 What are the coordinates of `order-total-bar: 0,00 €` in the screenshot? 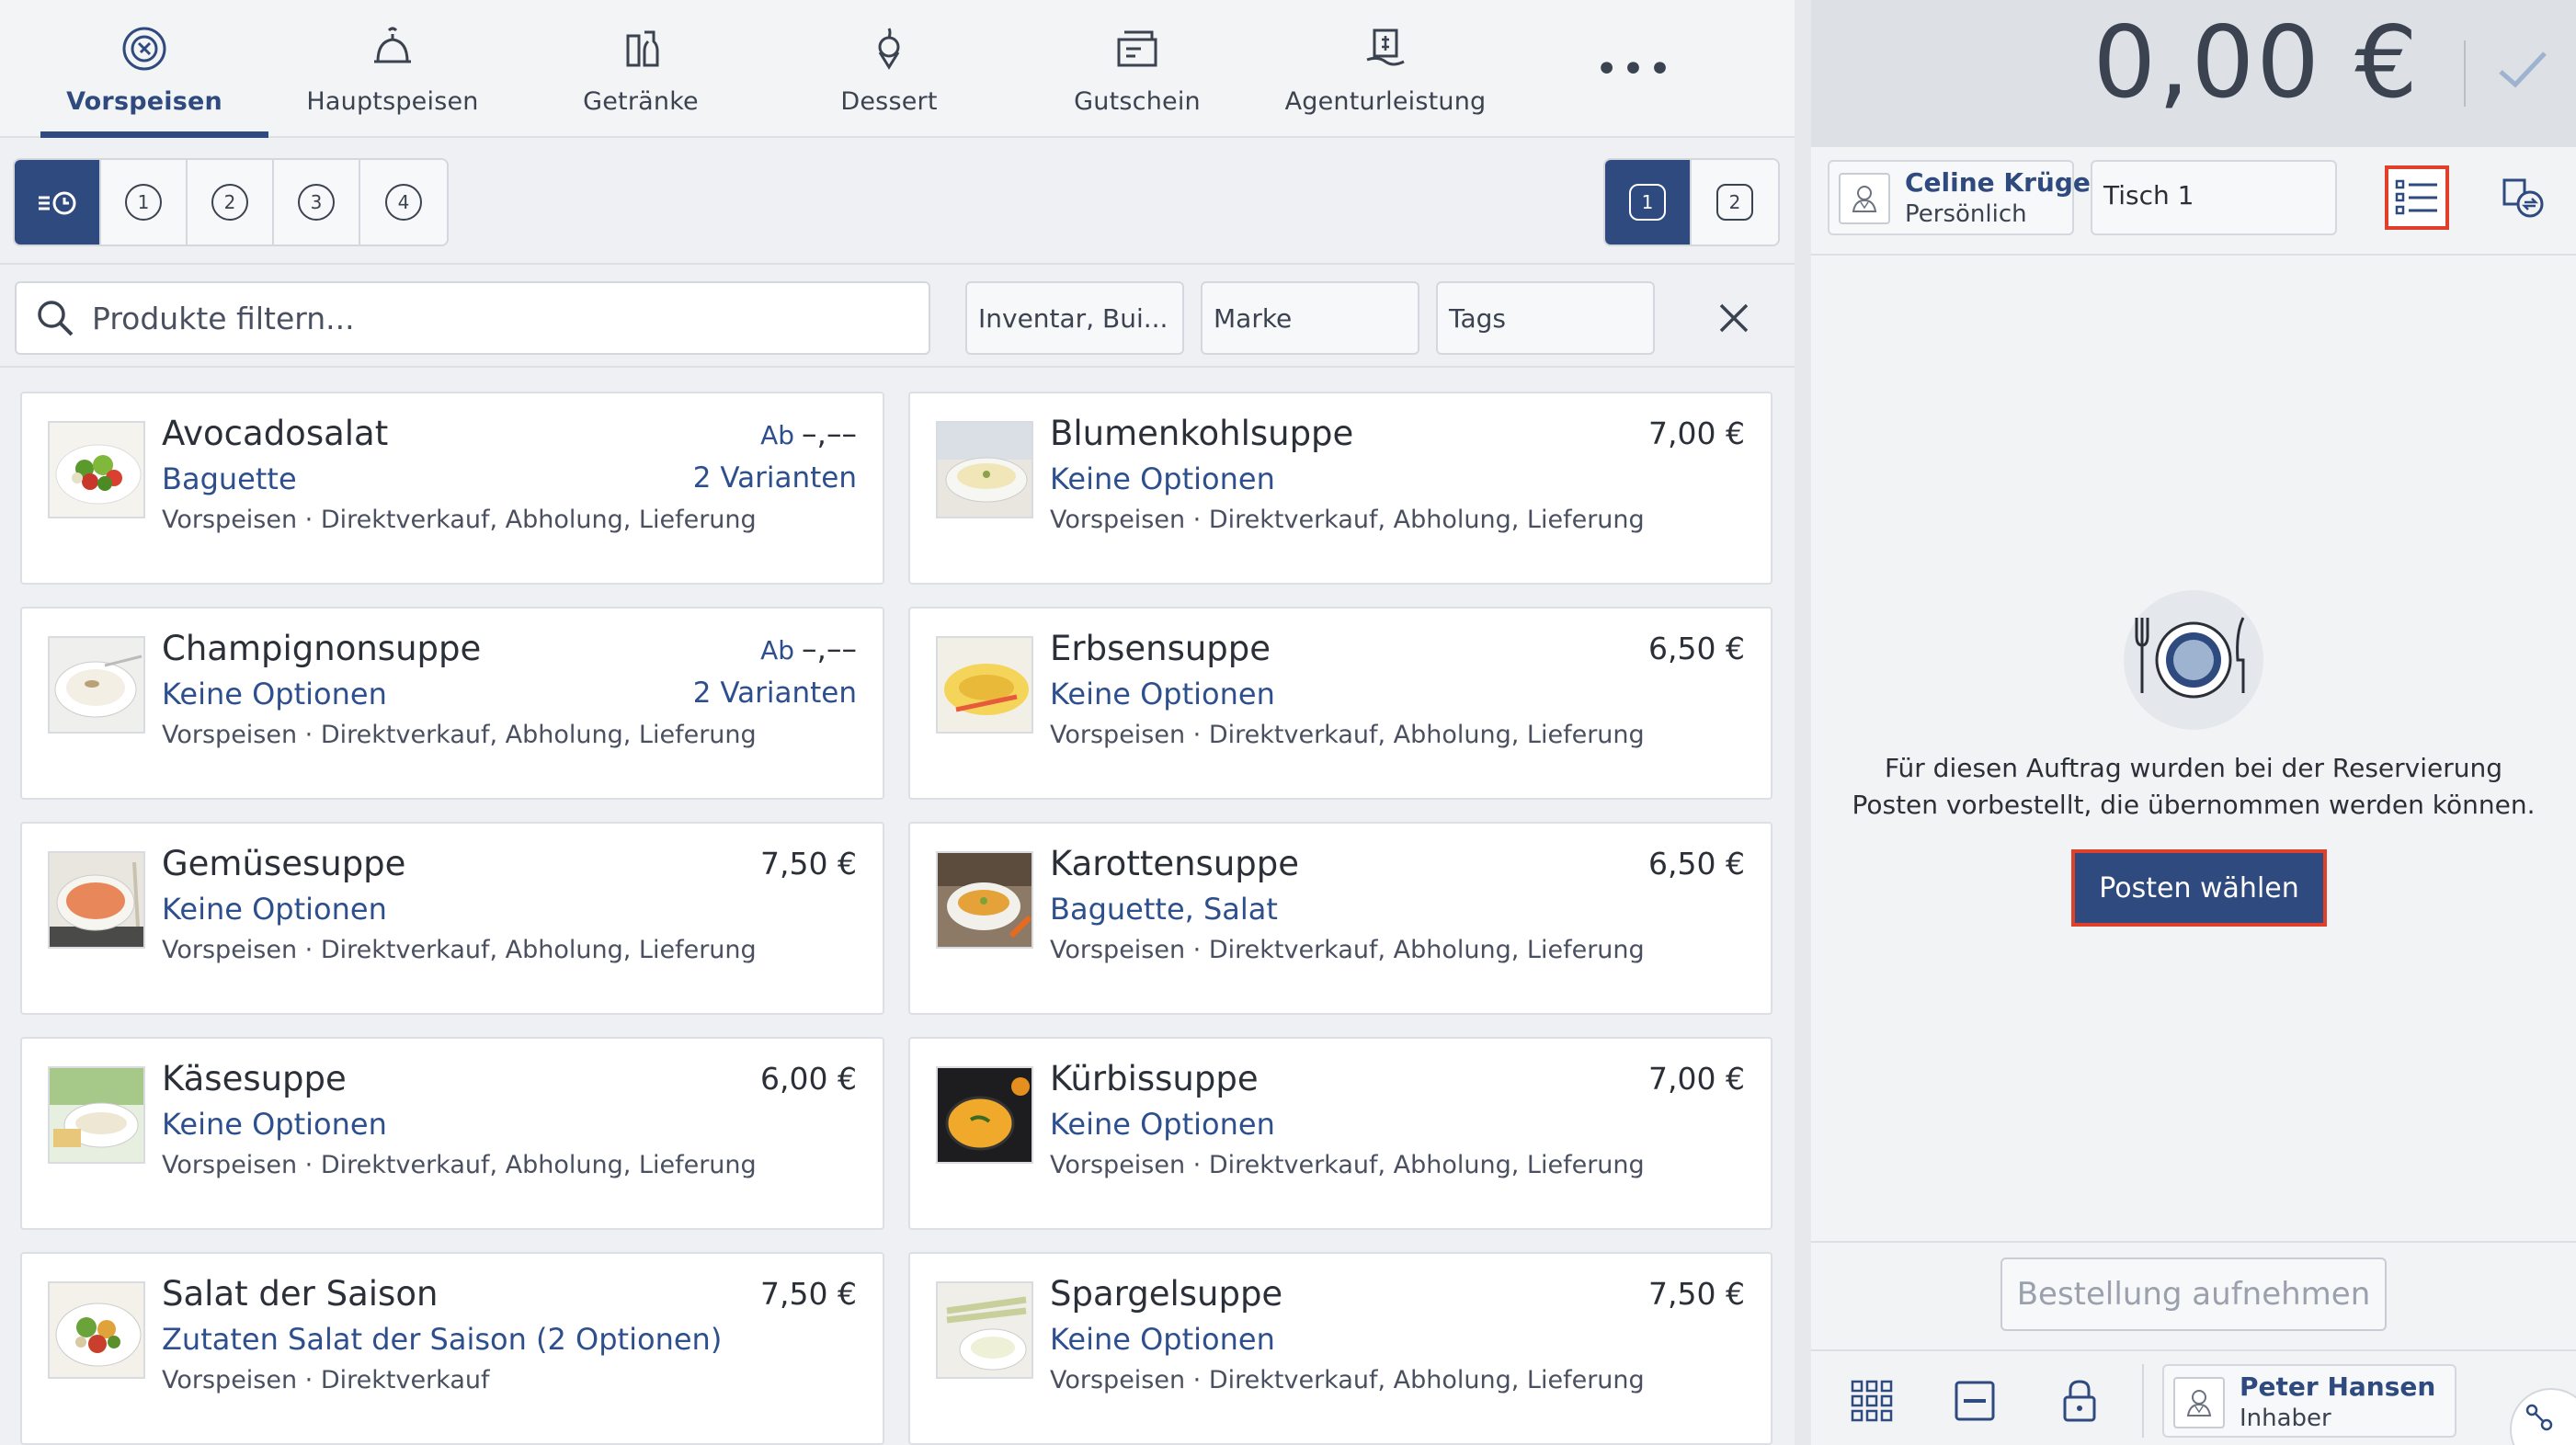 It's located at (2193, 73).